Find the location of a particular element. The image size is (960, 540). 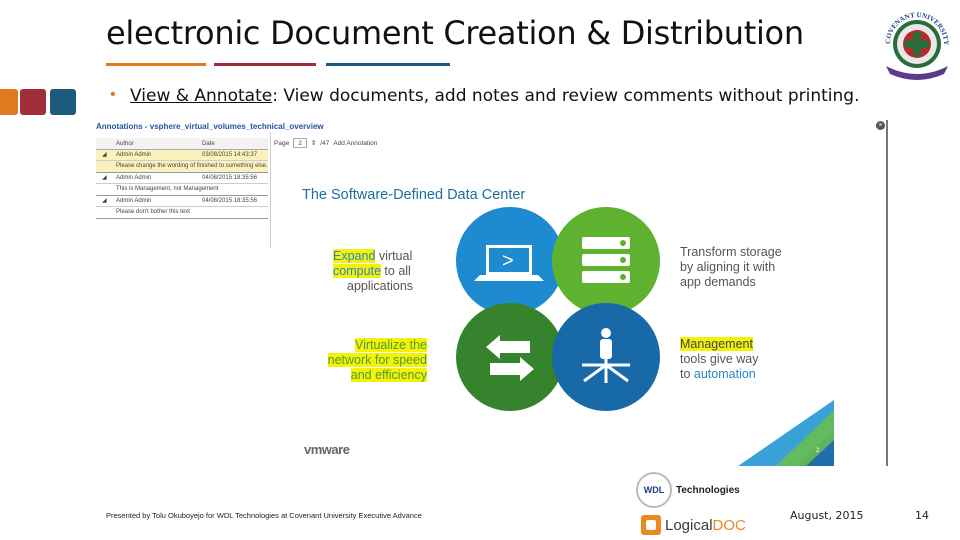

expand-word: Expand is located at coordinates (354, 256).